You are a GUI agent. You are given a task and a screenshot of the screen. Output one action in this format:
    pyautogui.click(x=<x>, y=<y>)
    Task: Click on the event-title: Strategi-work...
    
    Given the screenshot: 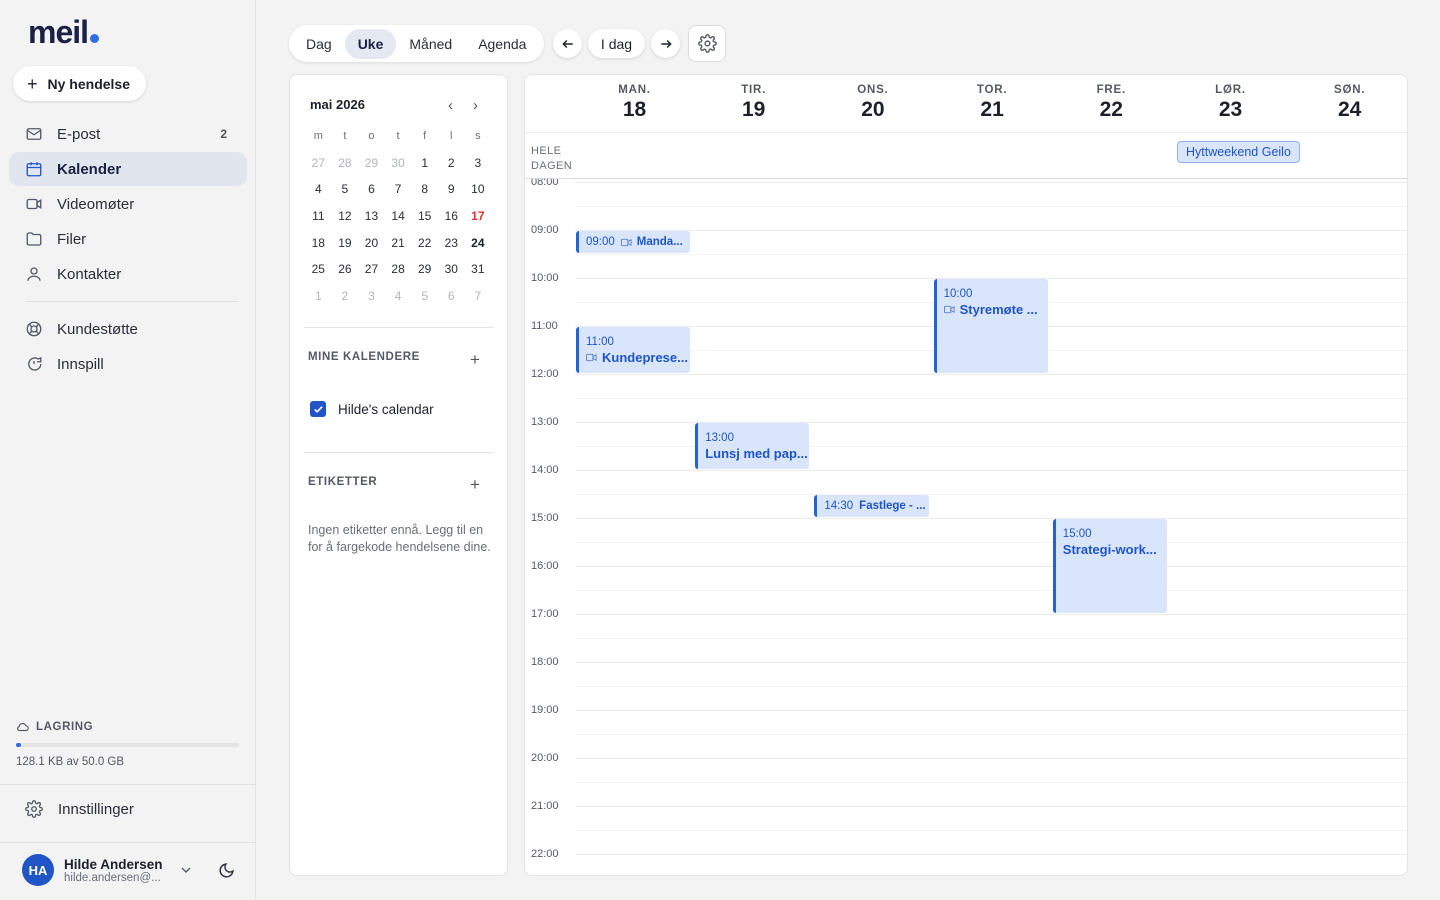 What is the action you would take?
    pyautogui.click(x=1109, y=549)
    